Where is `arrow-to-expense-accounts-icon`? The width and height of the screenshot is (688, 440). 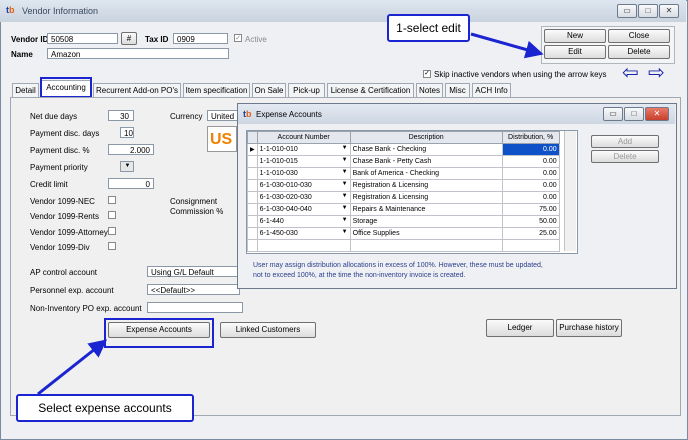 arrow-to-expense-accounts-icon is located at coordinates (72, 367).